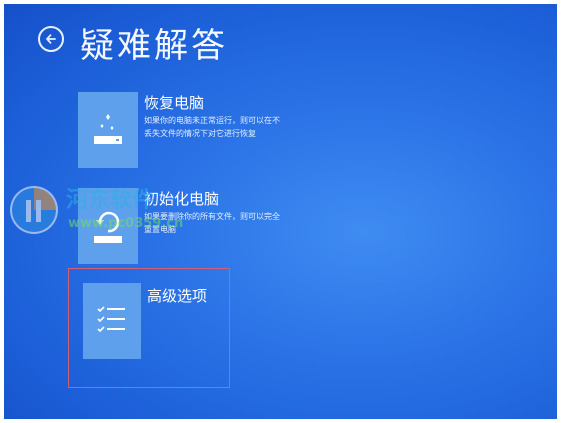 This screenshot has width=562, height=423. What do you see at coordinates (126, 223) in the screenshot?
I see `watermark-url: www.pc0359.cn` at bounding box center [126, 223].